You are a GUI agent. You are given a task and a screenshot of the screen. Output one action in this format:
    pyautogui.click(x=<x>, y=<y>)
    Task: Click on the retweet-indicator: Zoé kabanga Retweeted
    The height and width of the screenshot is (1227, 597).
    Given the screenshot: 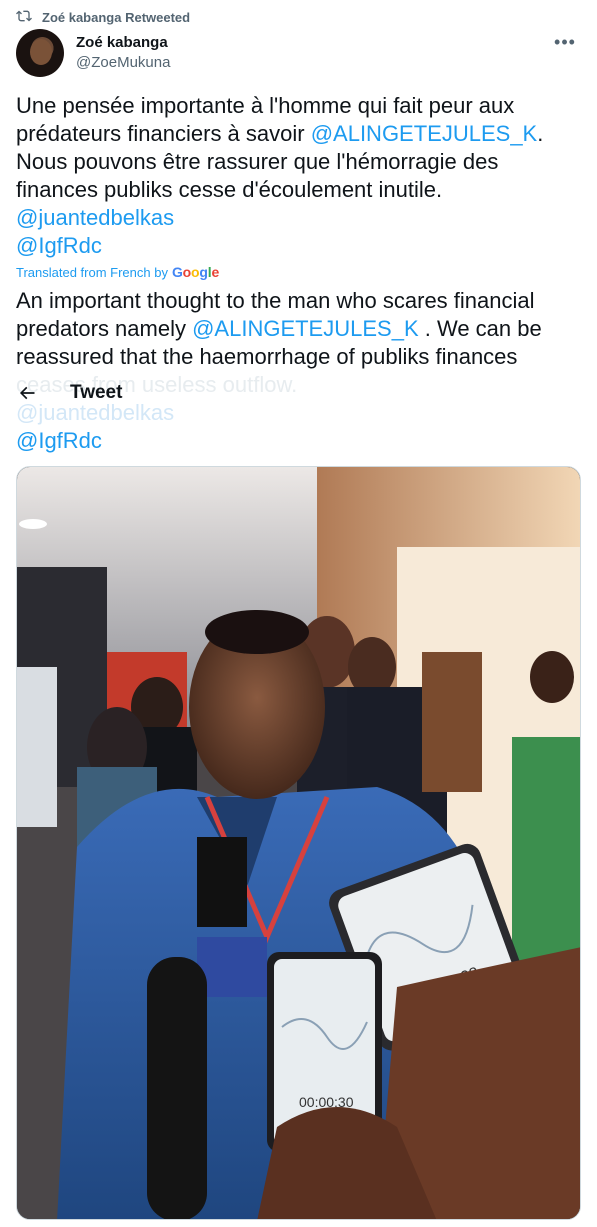 What is the action you would take?
    pyautogui.click(x=103, y=17)
    